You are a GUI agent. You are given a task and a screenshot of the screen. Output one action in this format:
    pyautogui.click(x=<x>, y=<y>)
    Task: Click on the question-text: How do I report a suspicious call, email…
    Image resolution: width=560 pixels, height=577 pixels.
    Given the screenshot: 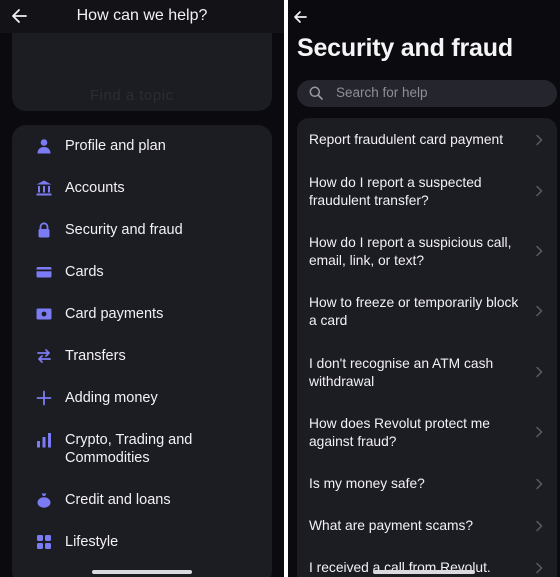 What is the action you would take?
    pyautogui.click(x=410, y=251)
    